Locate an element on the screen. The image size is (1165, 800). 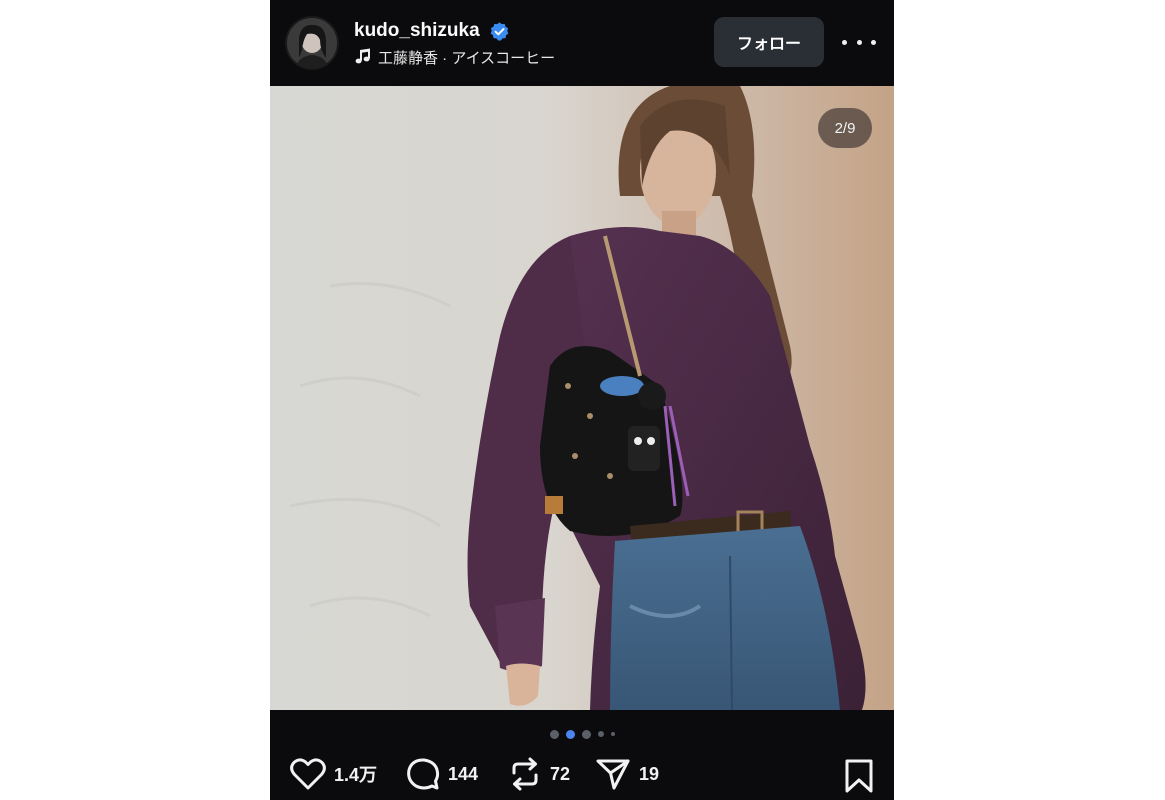
verified-badge-icon is located at coordinates (499, 31).